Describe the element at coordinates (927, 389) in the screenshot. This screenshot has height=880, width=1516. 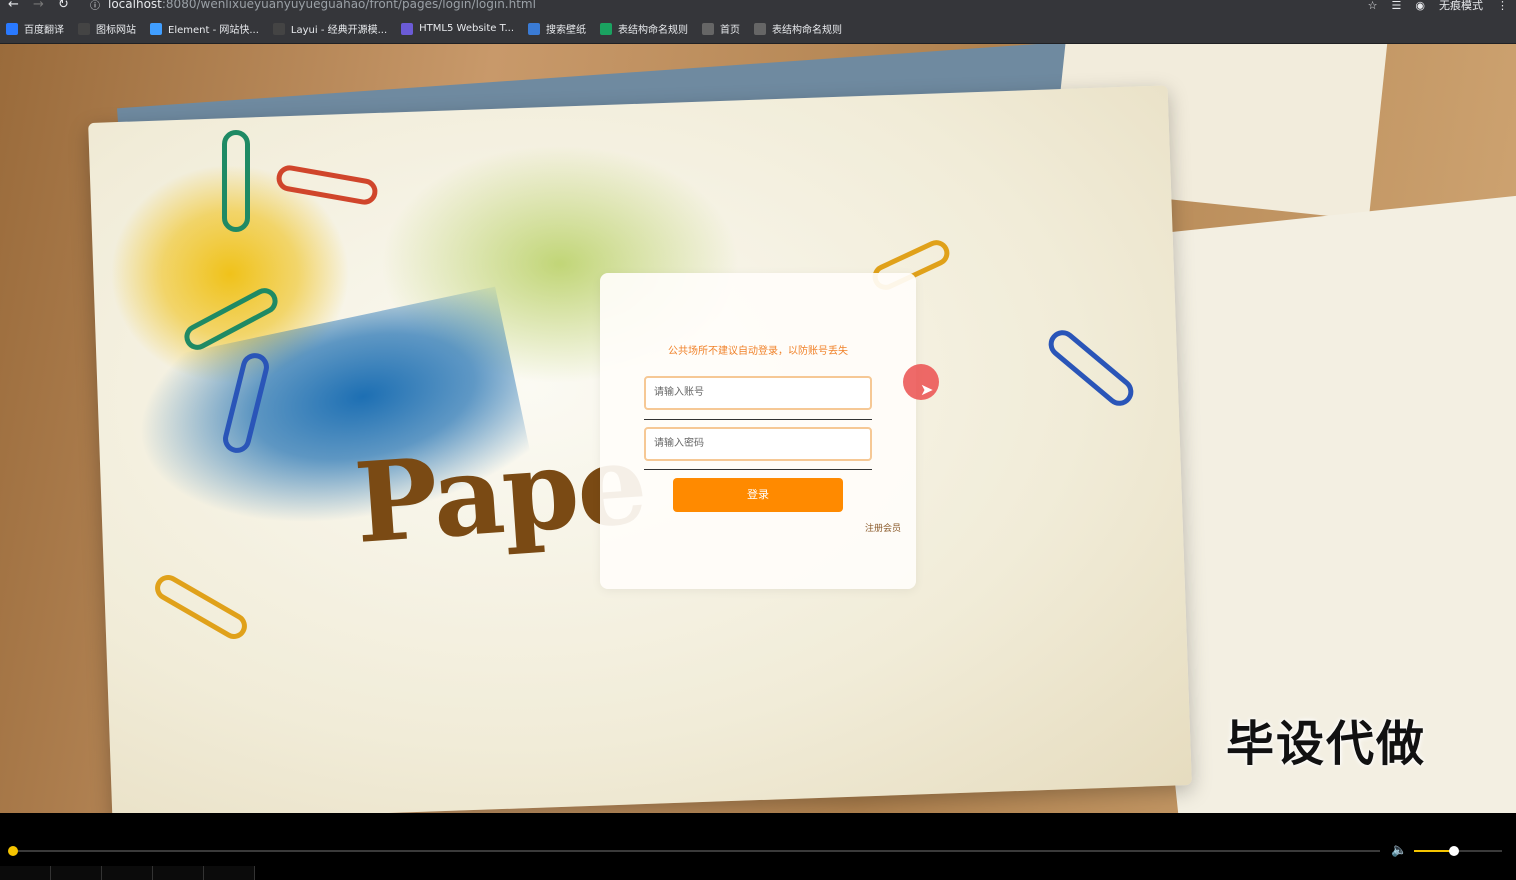
I see `mouse-cursor-icon: ➤` at that location.